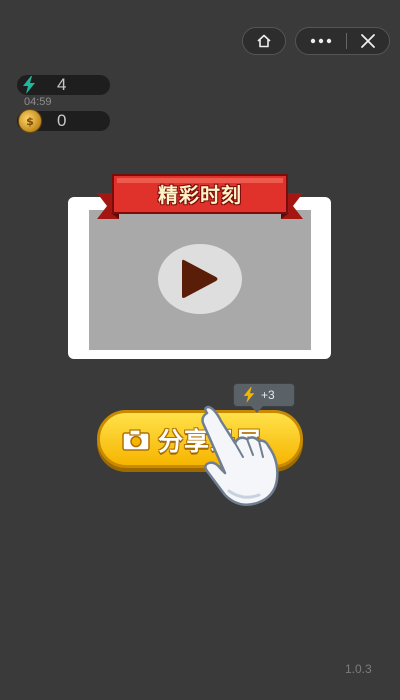 This screenshot has height=700, width=400. I want to click on coin-bar: $ 0, so click(63, 121).